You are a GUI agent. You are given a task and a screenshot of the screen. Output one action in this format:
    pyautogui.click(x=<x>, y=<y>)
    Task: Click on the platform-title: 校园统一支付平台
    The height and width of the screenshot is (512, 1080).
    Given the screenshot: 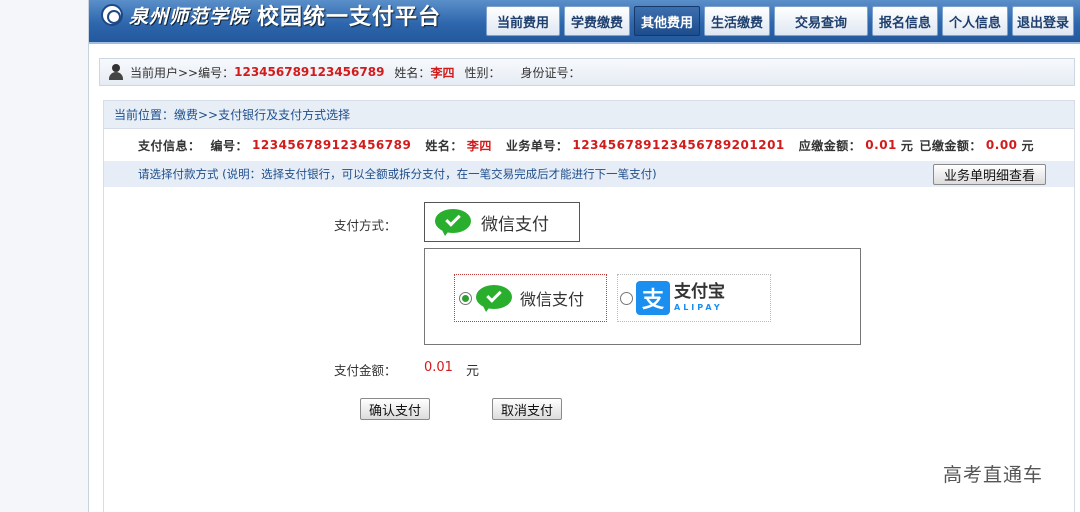 What is the action you would take?
    pyautogui.click(x=349, y=17)
    